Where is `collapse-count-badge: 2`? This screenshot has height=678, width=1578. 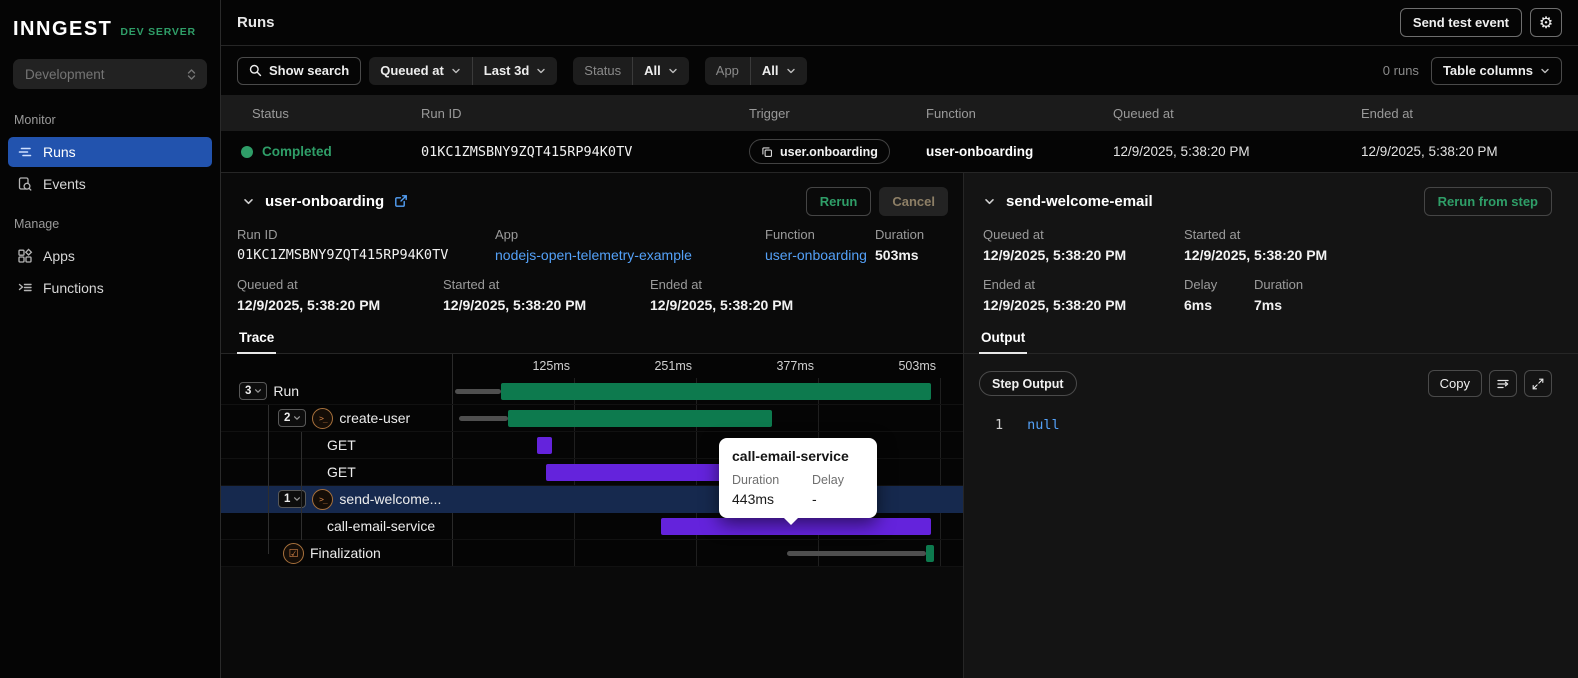
collapse-count-badge: 2 is located at coordinates (292, 418).